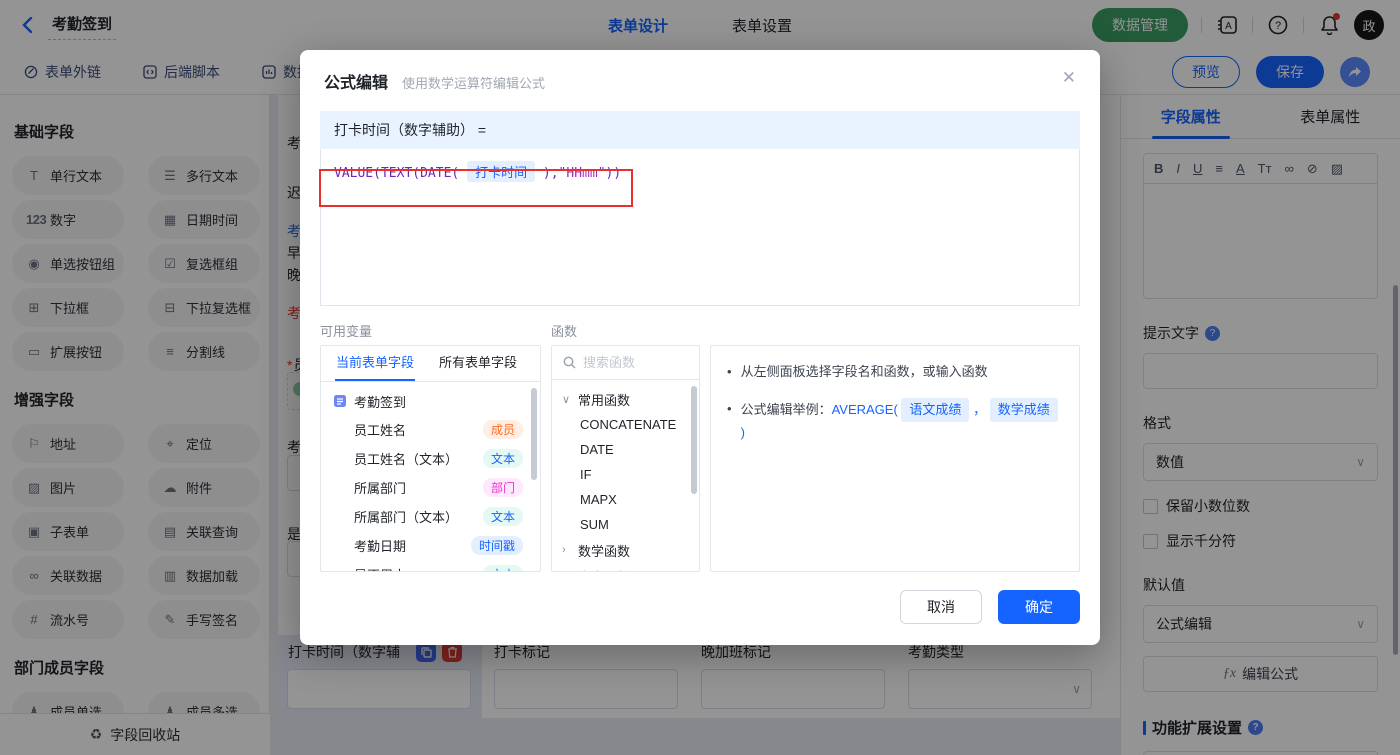  I want to click on variable-row: 所属部门（文本） 文本, so click(430, 516).